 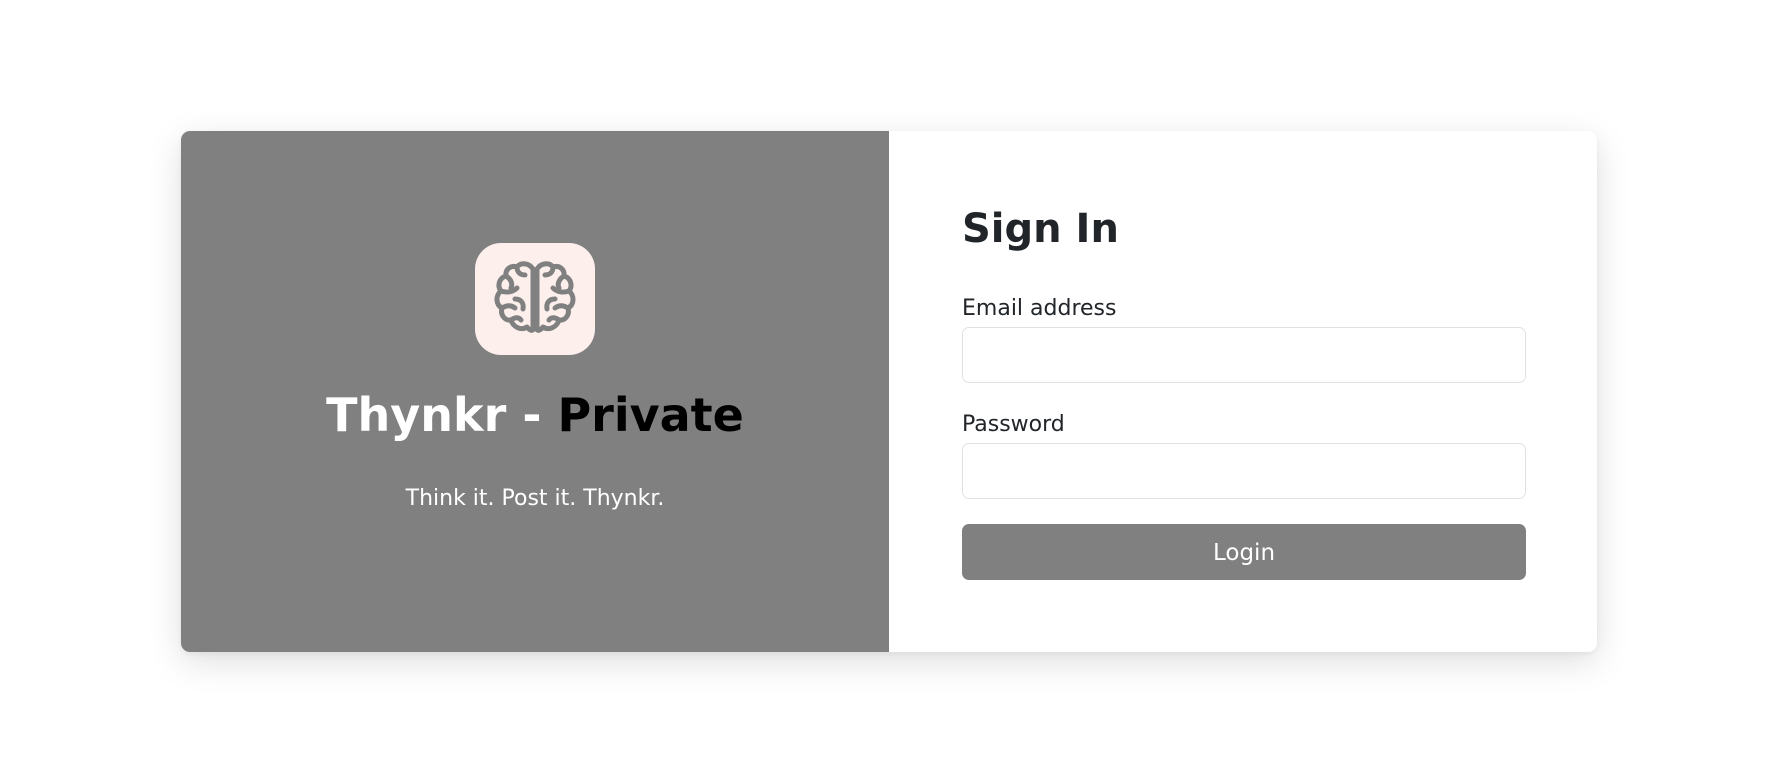 What do you see at coordinates (1244, 552) in the screenshot?
I see `login-button: Login` at bounding box center [1244, 552].